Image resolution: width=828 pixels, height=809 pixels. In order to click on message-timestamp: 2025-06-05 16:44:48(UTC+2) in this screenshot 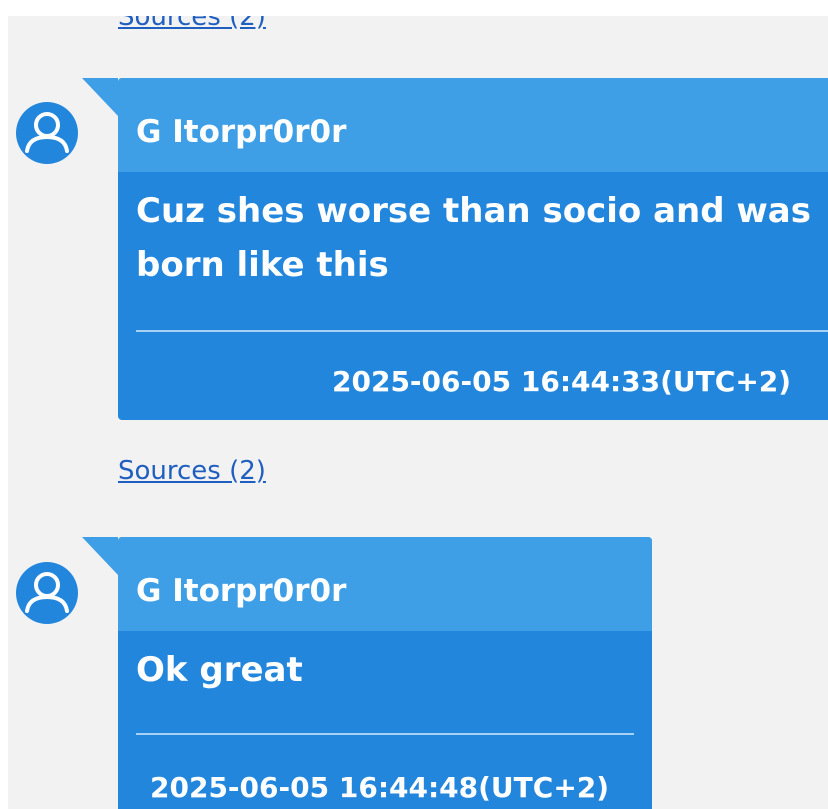, I will do `click(380, 787)`.